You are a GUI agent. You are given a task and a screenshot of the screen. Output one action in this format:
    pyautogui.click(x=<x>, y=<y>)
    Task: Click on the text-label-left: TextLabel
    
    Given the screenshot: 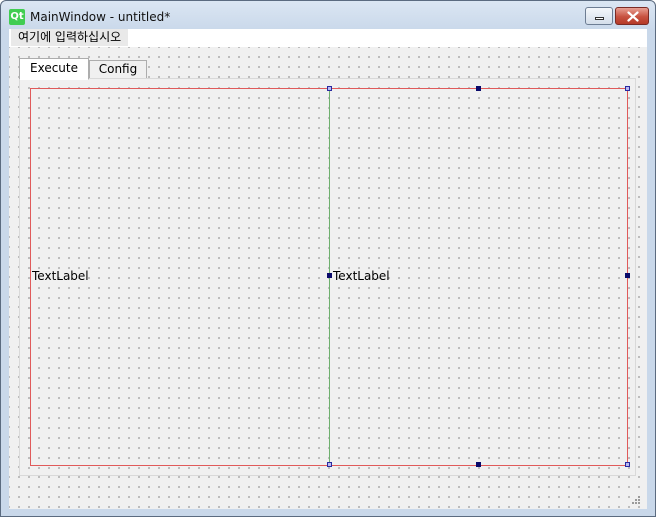 What is the action you would take?
    pyautogui.click(x=60, y=276)
    